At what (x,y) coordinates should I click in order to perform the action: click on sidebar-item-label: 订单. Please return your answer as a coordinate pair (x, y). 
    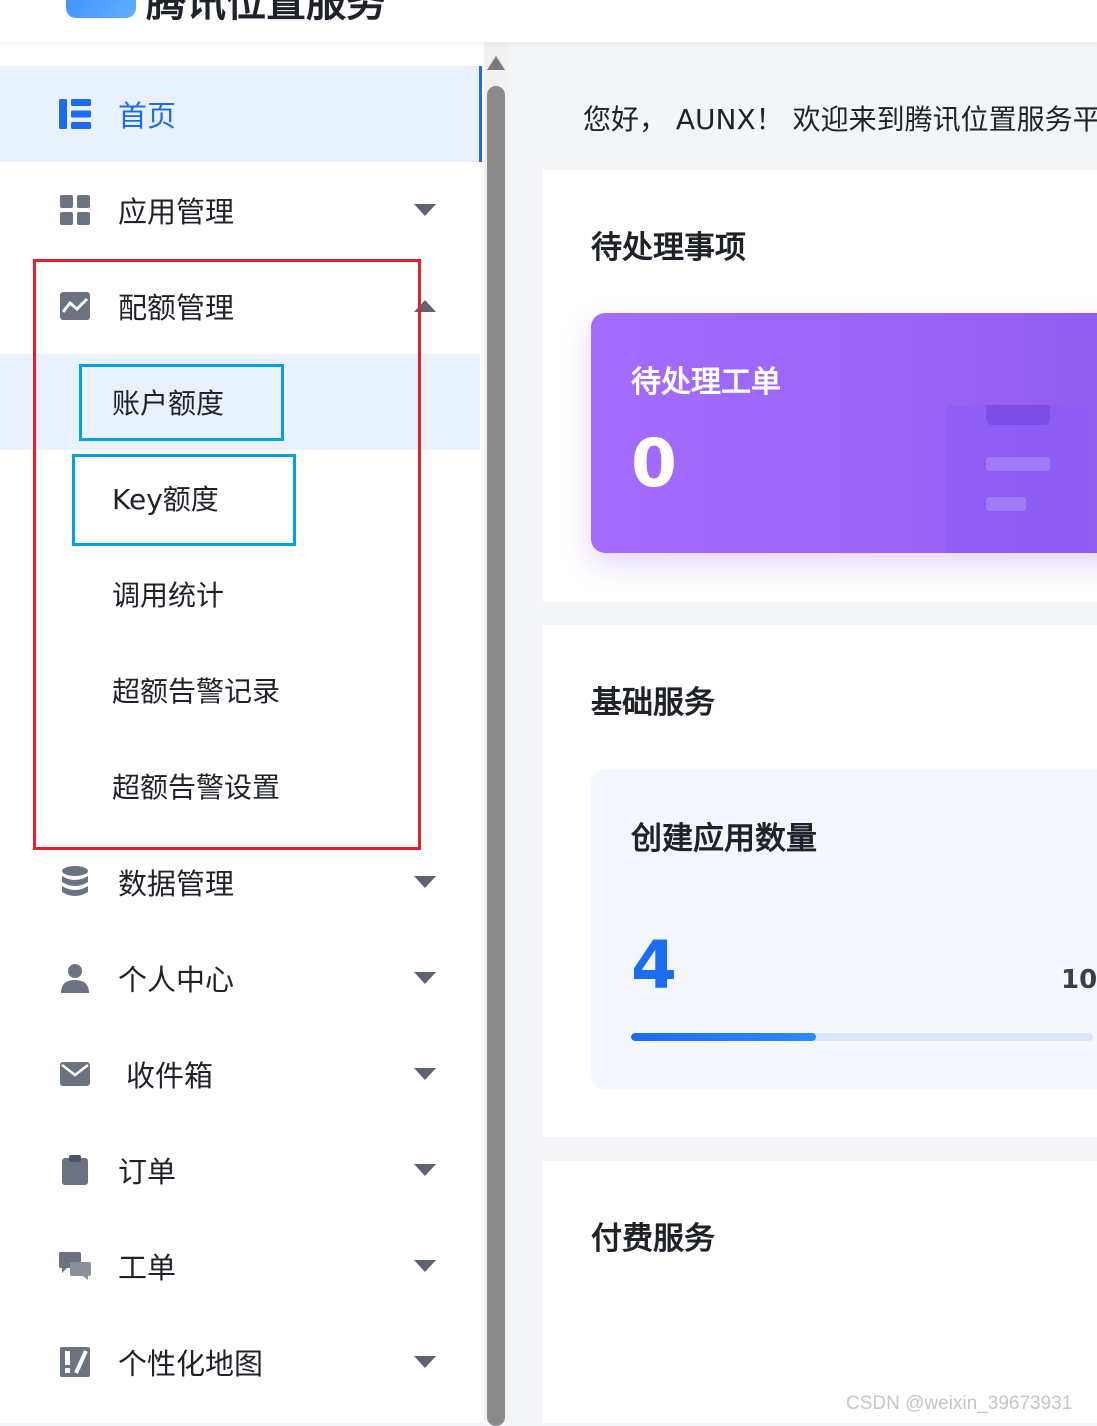
    Looking at the image, I should click on (147, 1172).